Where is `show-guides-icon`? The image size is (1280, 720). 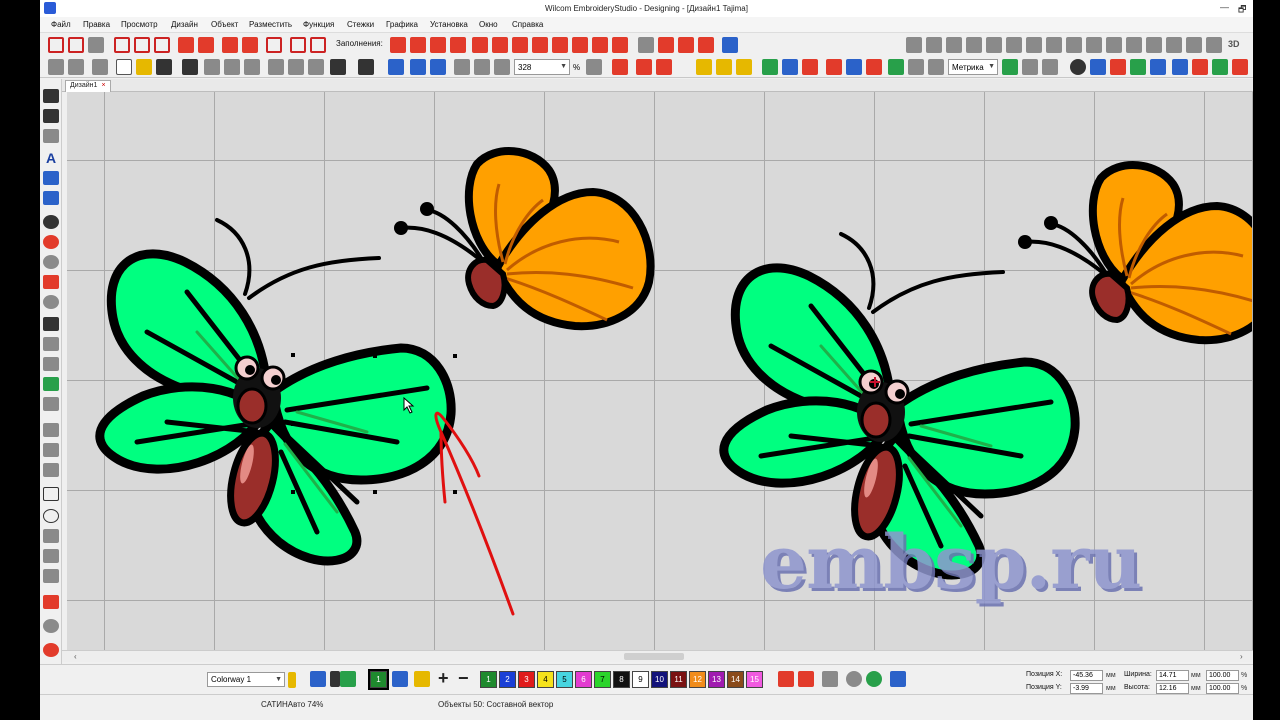
show-guides-icon is located at coordinates (936, 67).